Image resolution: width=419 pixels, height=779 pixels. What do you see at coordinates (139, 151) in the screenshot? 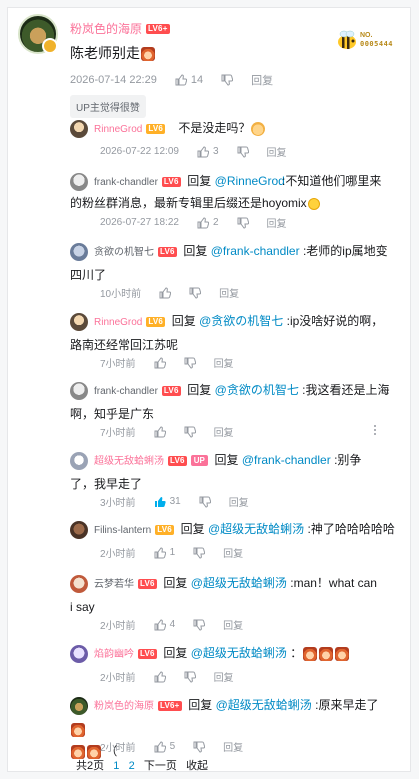
I see `timestamp: 2026-07-22 12:09` at bounding box center [139, 151].